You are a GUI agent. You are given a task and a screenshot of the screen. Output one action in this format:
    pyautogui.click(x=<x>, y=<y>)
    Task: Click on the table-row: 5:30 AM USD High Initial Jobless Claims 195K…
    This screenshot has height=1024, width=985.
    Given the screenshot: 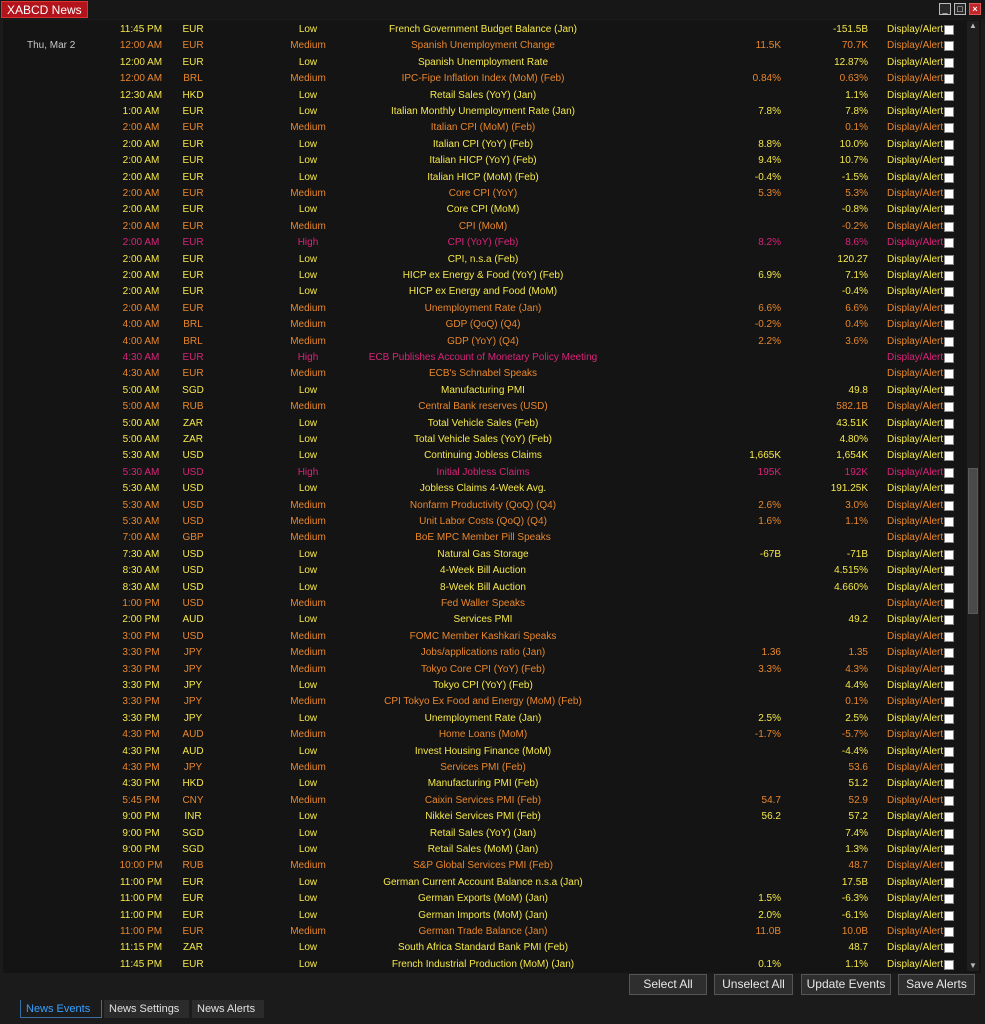 What is the action you would take?
    pyautogui.click(x=485, y=473)
    